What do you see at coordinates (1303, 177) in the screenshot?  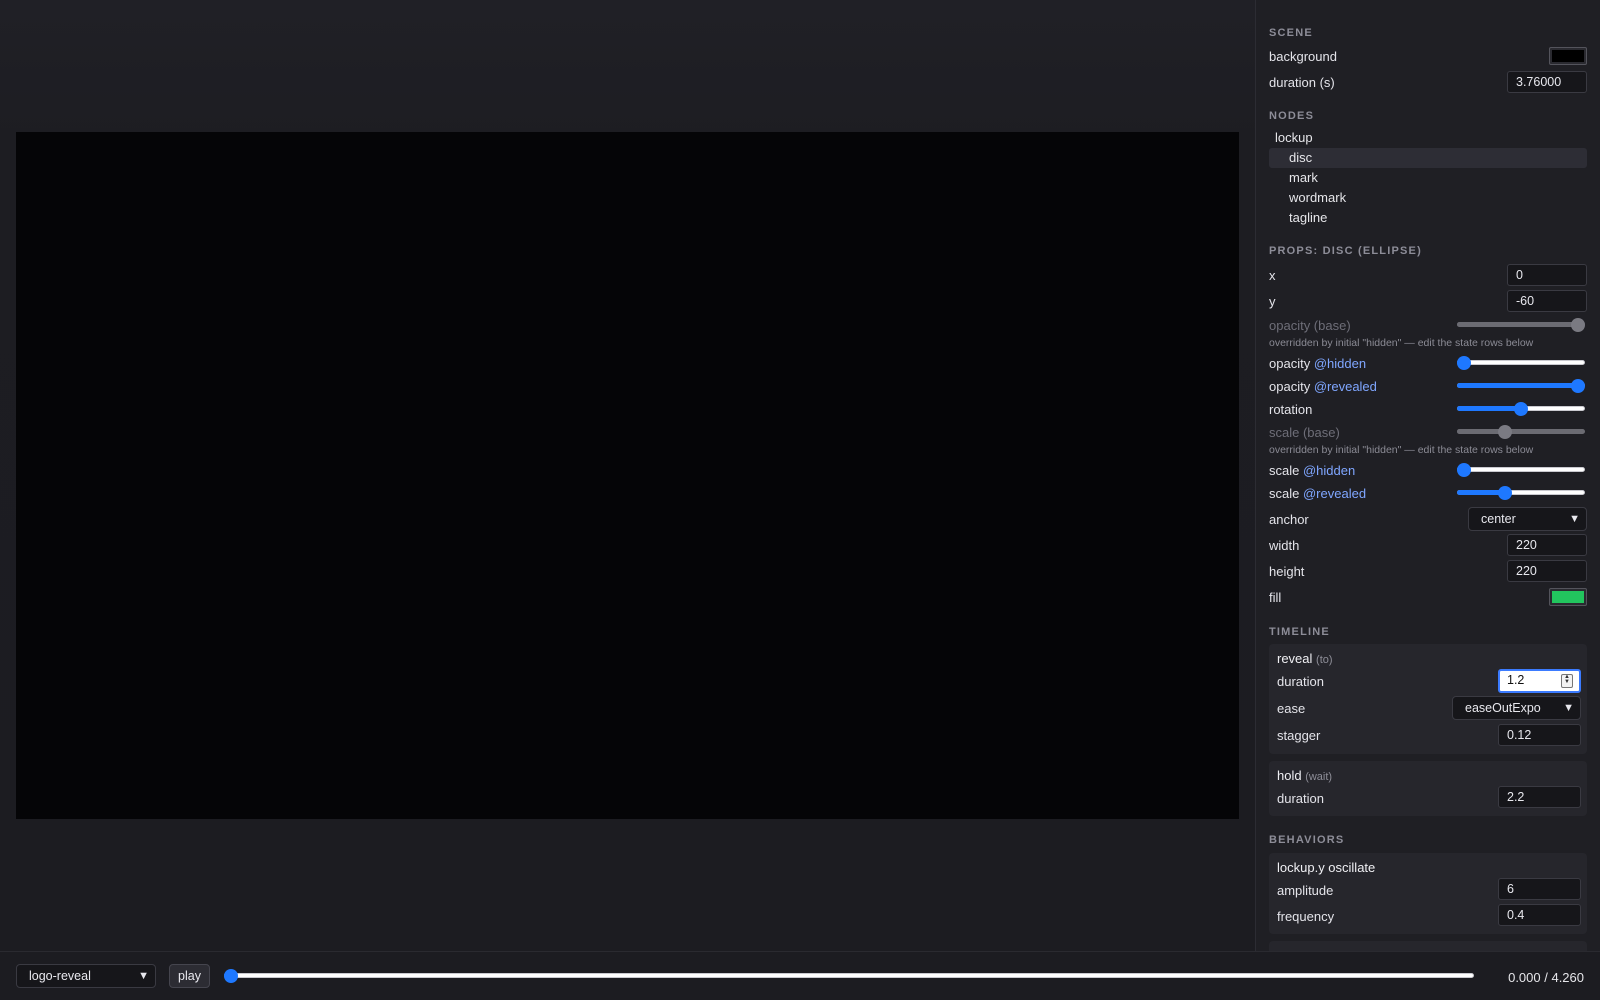 I see `tree-item-label: mark` at bounding box center [1303, 177].